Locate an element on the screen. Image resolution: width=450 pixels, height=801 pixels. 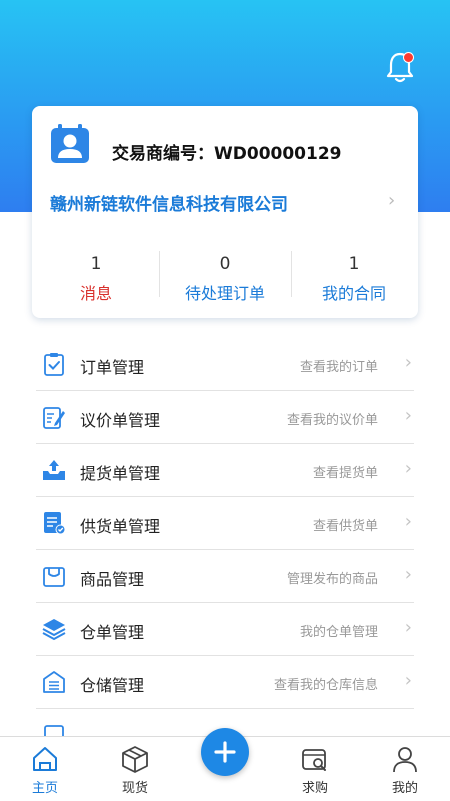
menu-title: 提货单管理 is located at coordinates (120, 473).